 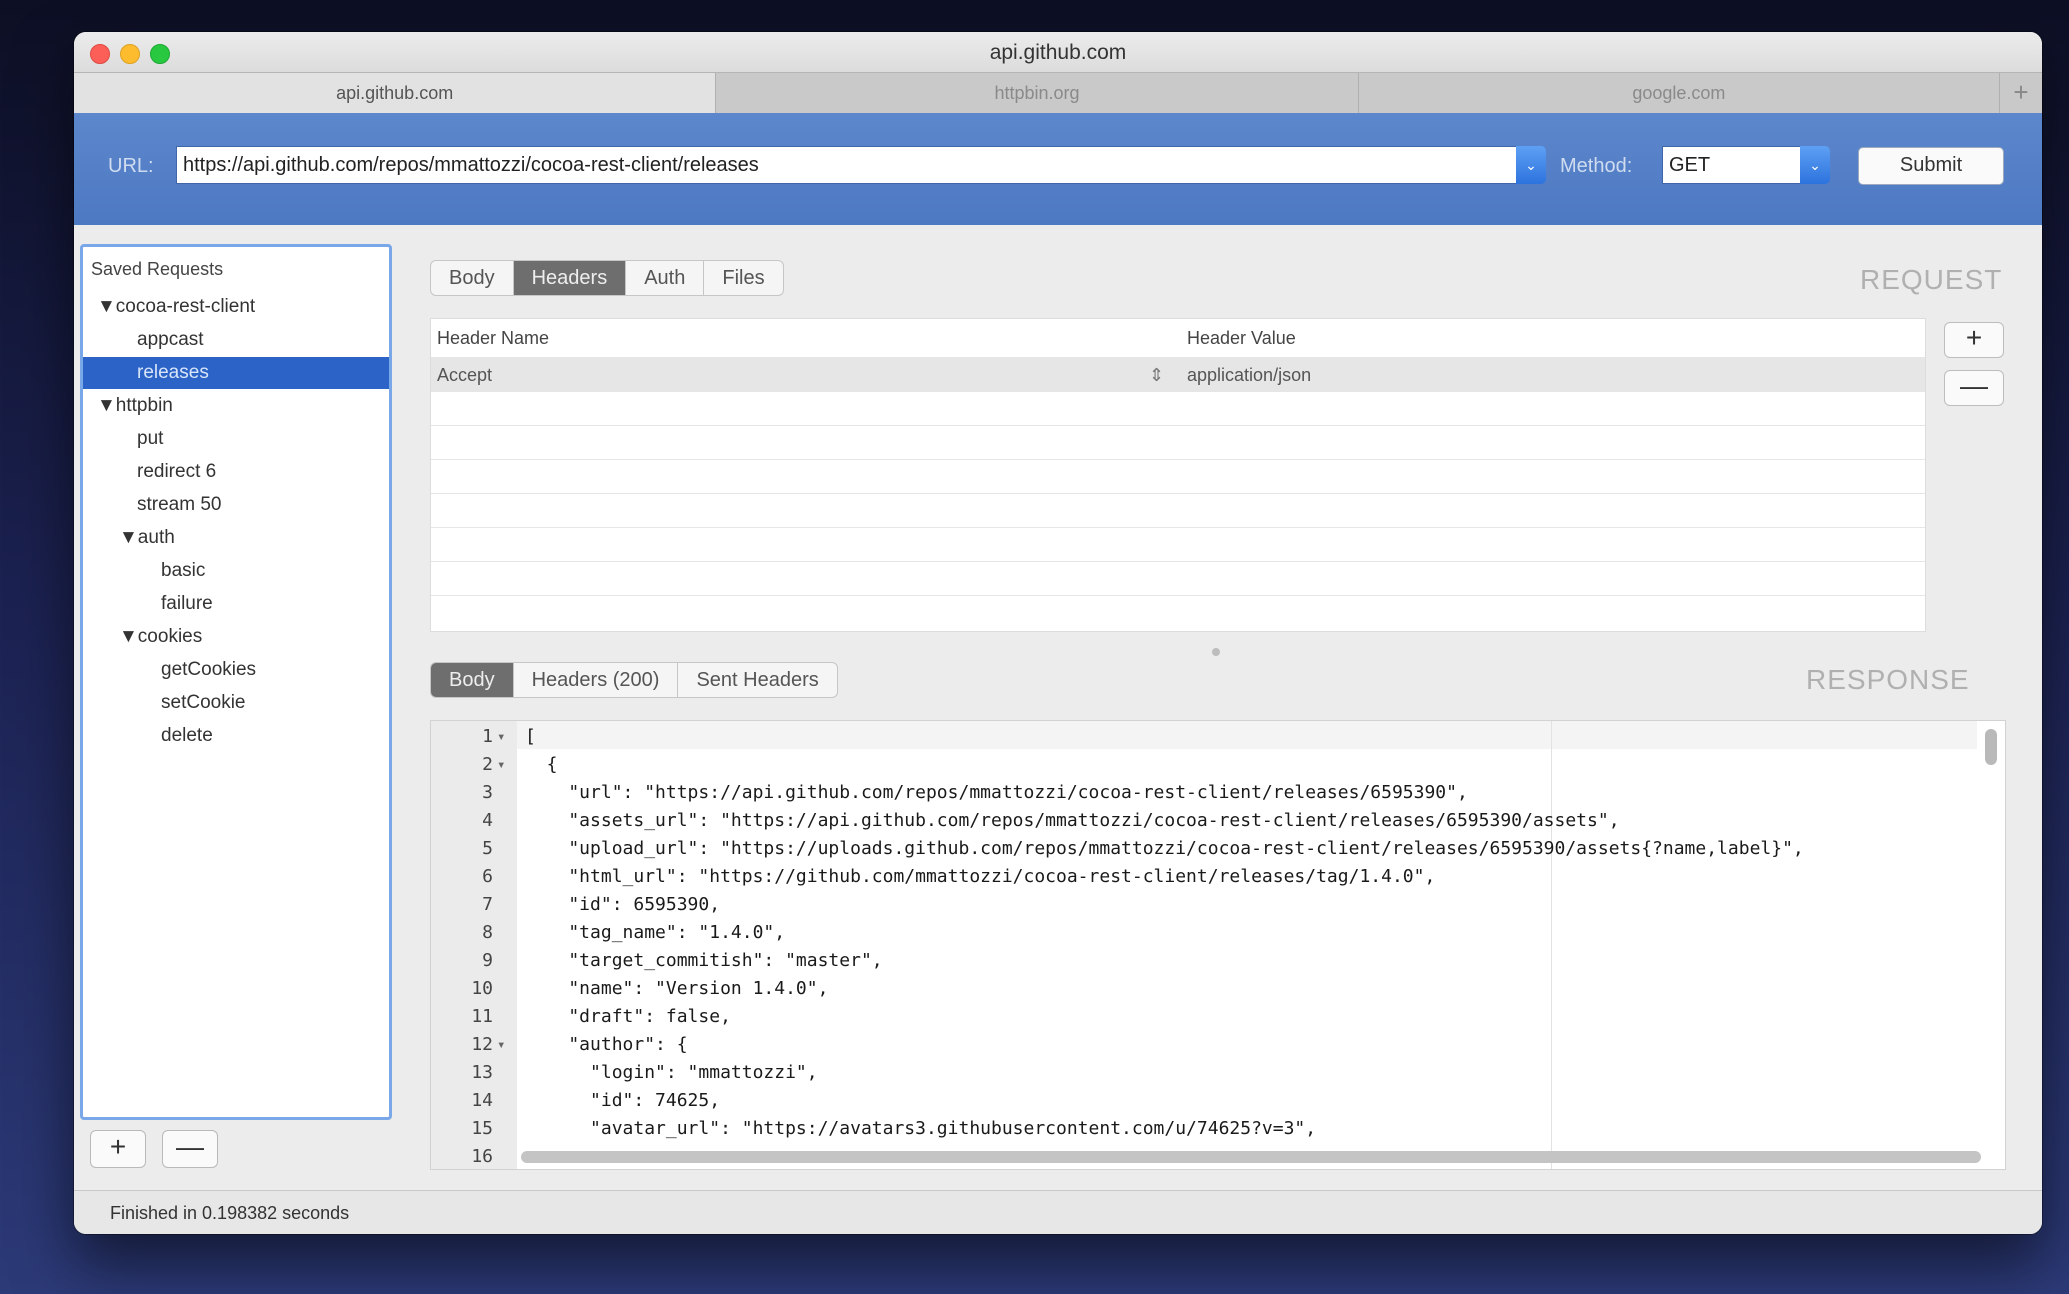 What do you see at coordinates (487, 736) in the screenshot?
I see `line-number: 1` at bounding box center [487, 736].